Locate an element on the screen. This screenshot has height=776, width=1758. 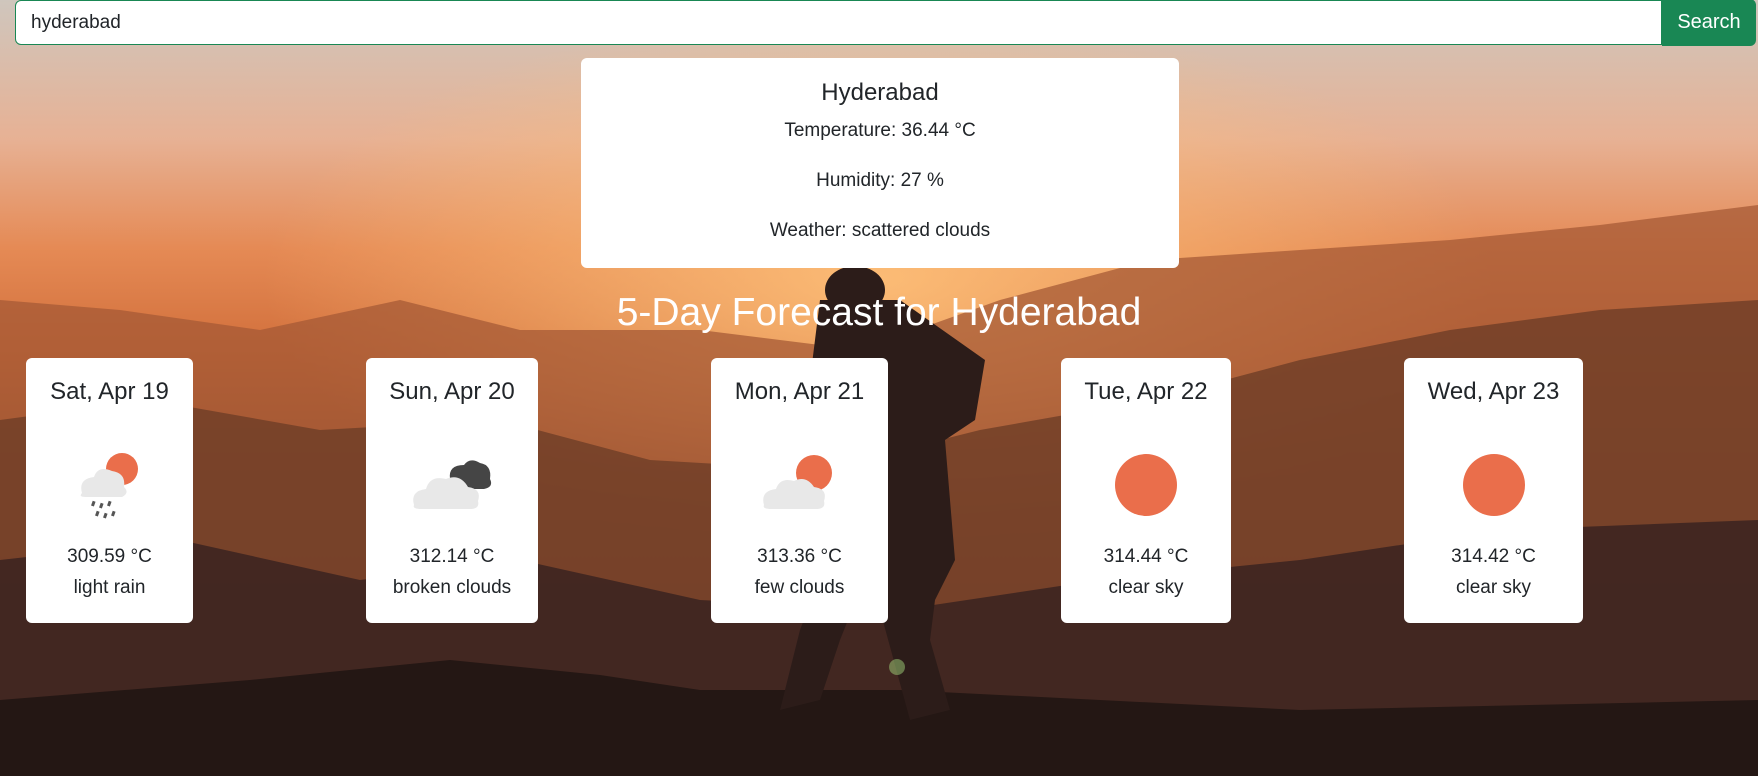
forecast-date: Mon, Apr 21 is located at coordinates (799, 391).